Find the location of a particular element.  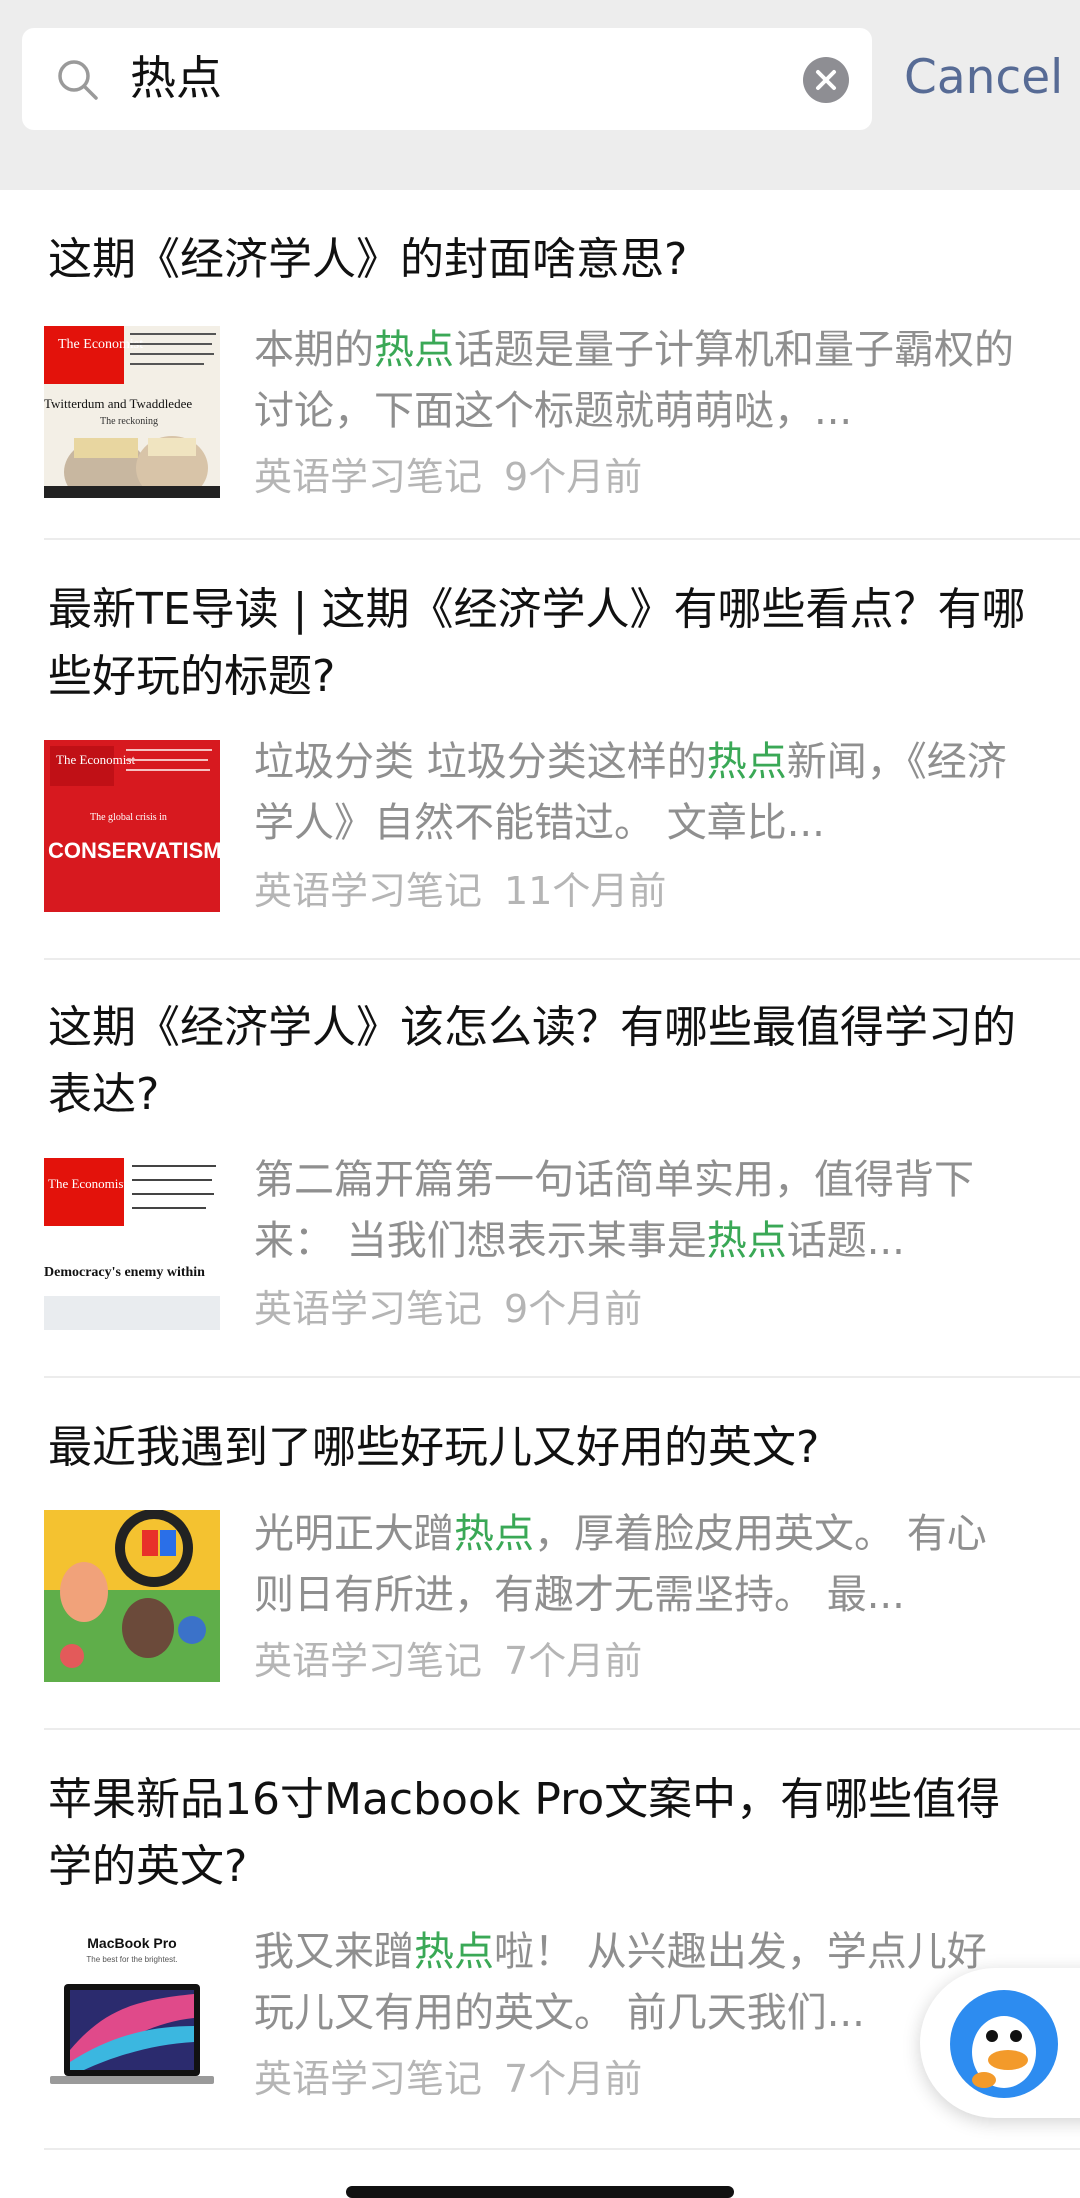

cover-subline: The global crisis in is located at coordinates (128, 817).